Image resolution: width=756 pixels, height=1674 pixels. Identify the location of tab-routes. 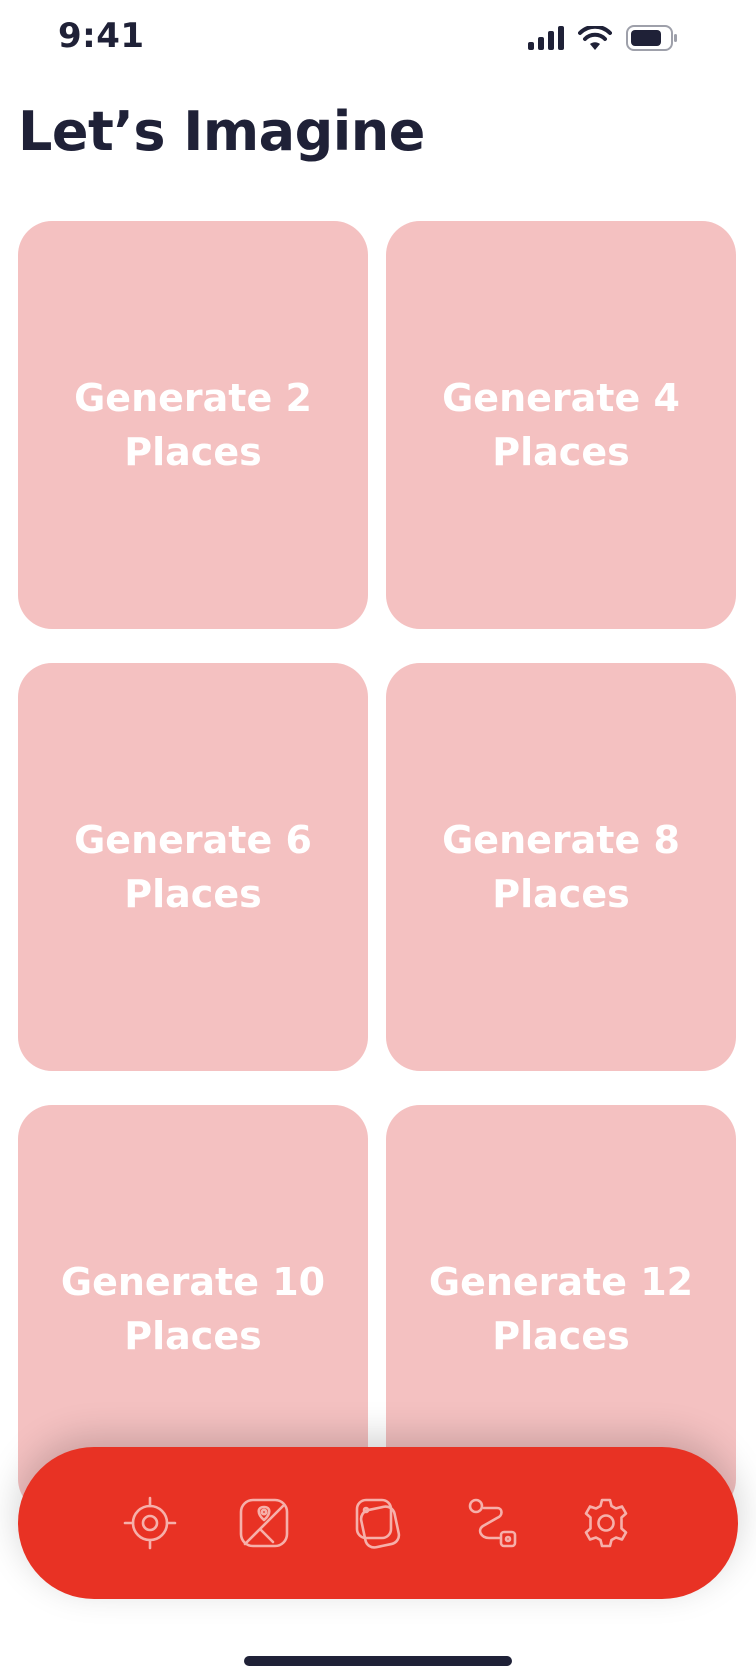
(492, 1523).